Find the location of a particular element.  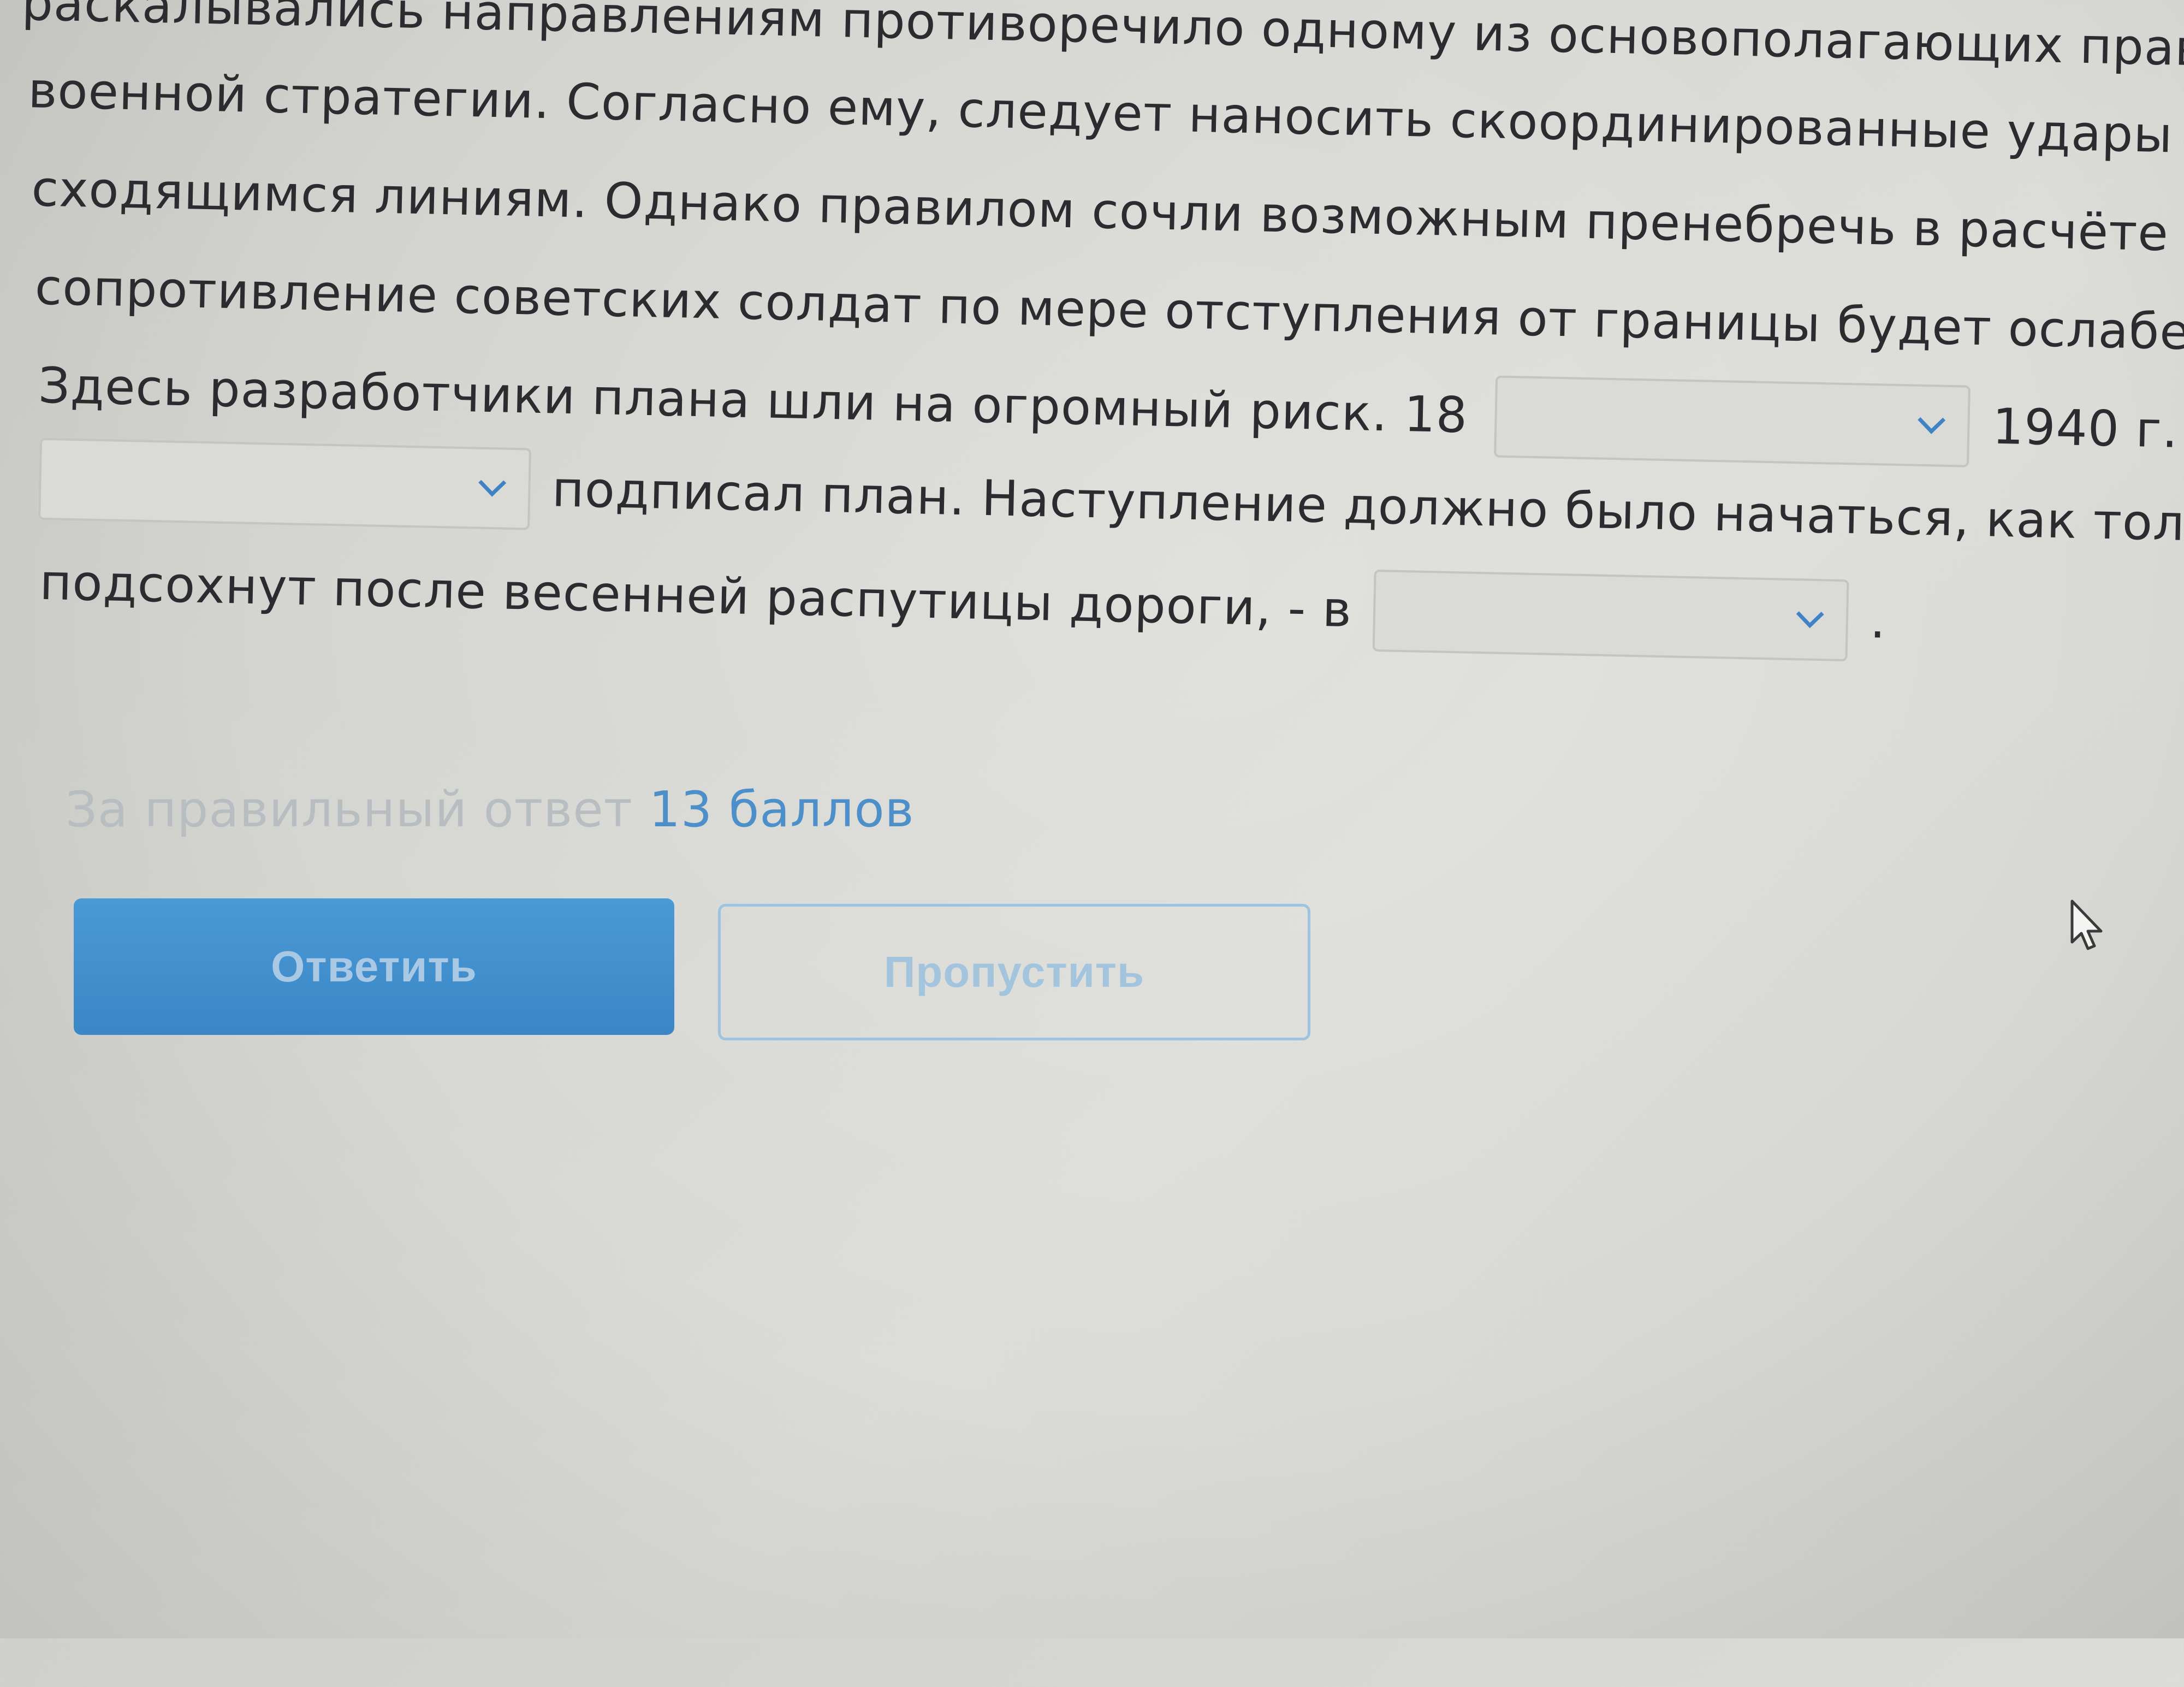

mouse-cursor-icon is located at coordinates (2086, 924).